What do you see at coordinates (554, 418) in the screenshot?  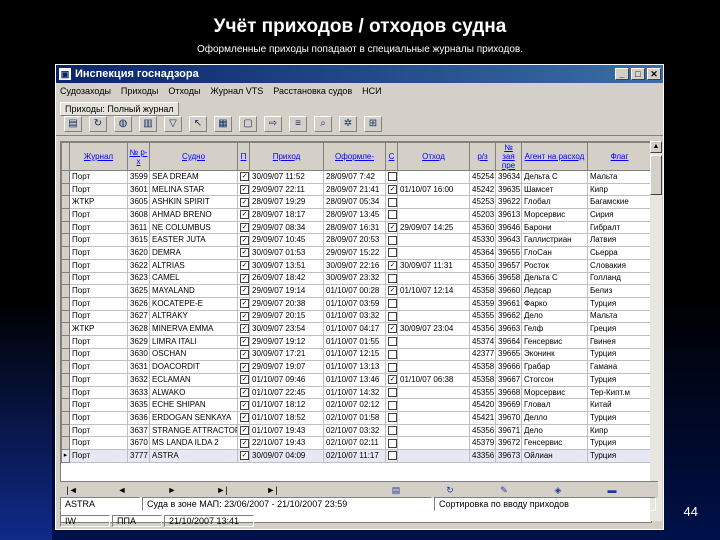 I see `table-cell: Делло` at bounding box center [554, 418].